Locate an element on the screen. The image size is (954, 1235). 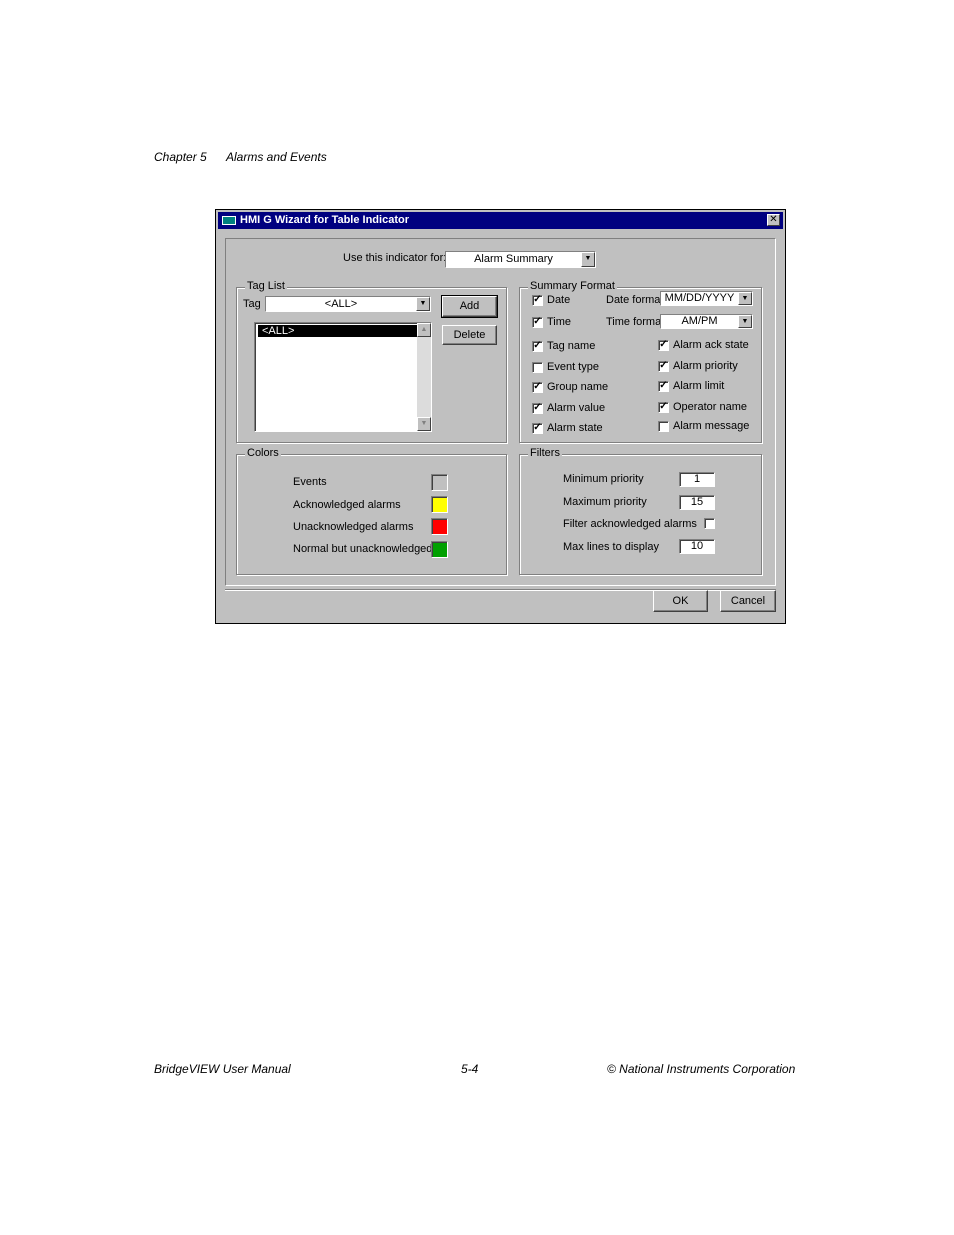
use-for-label: Use this indicator for: is located at coordinates (395, 258).